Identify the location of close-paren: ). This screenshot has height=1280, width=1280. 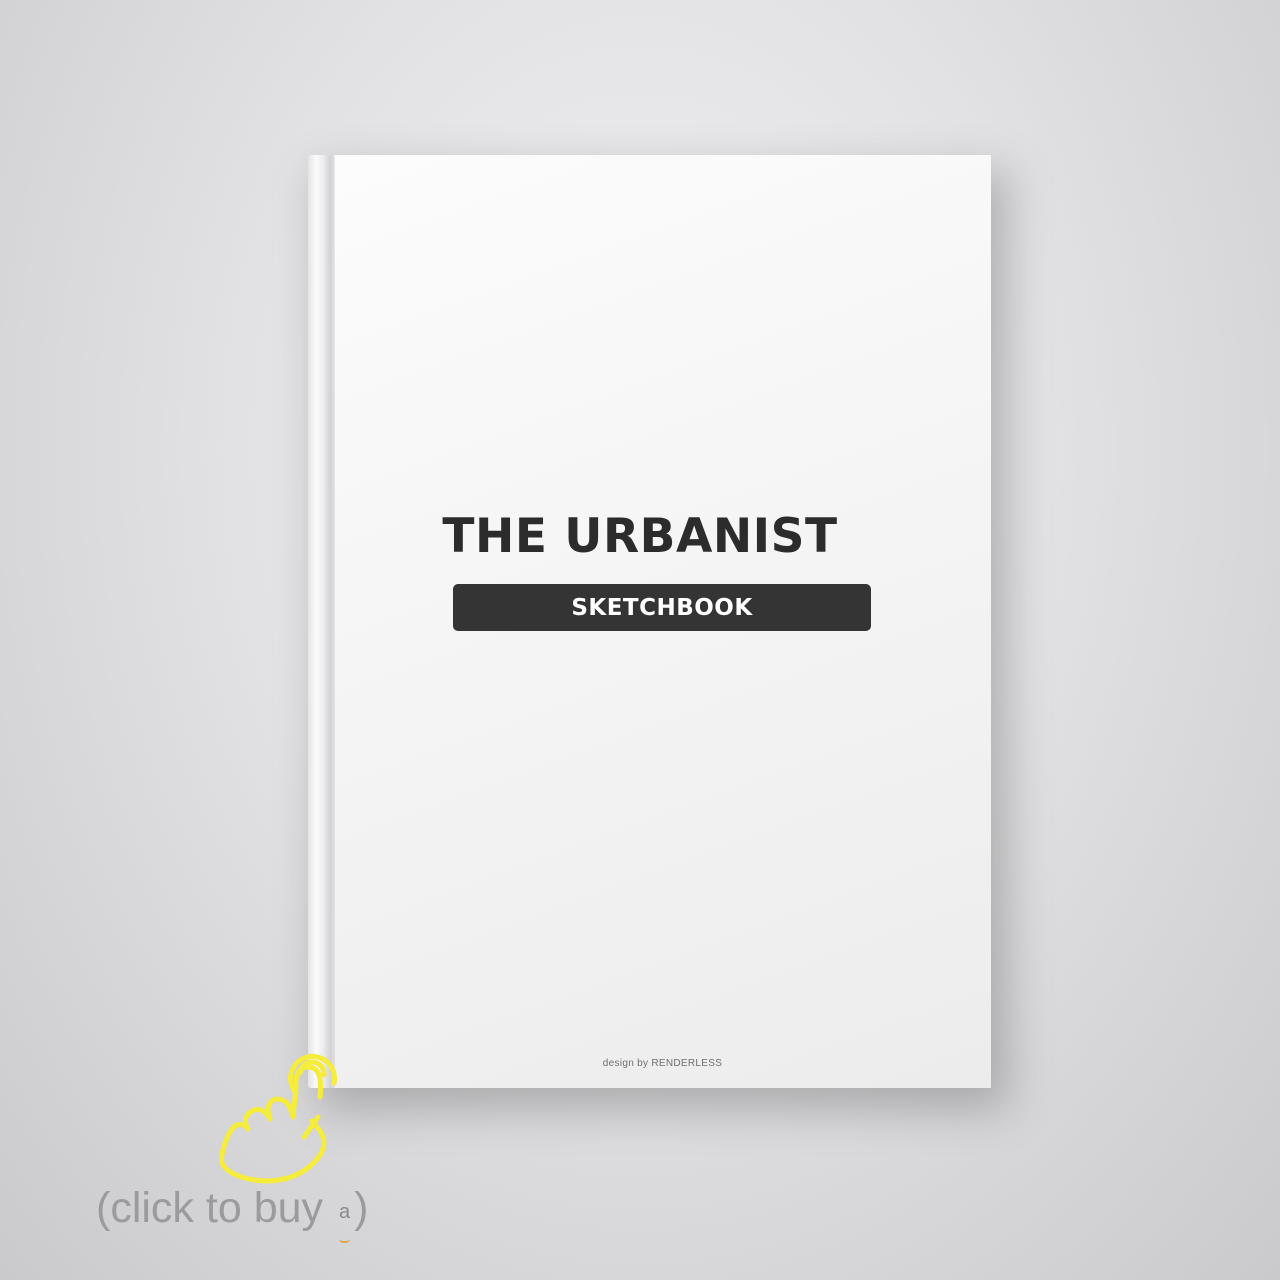
(361, 1208).